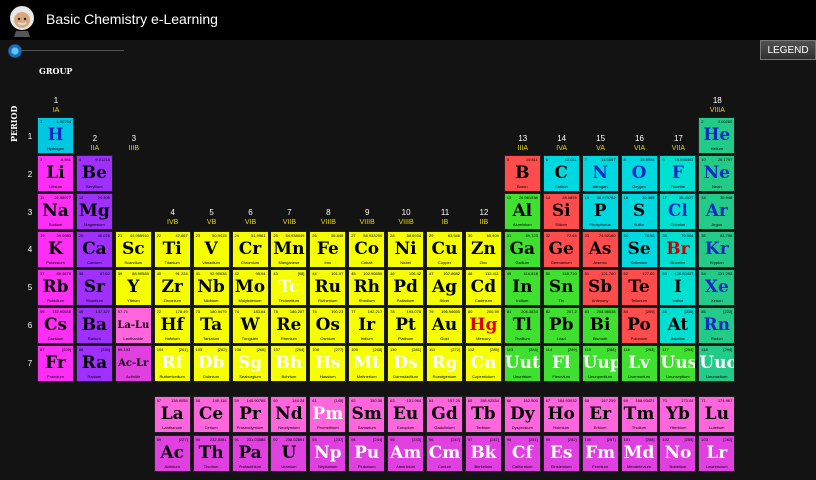 The height and width of the screenshot is (480, 816). I want to click on element-tile-eu: 63 151.964 Eu Europium, so click(406, 414).